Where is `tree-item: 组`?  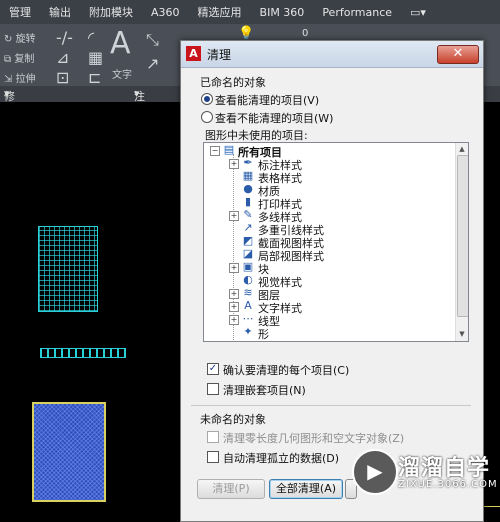 tree-item: 组 is located at coordinates (263, 340).